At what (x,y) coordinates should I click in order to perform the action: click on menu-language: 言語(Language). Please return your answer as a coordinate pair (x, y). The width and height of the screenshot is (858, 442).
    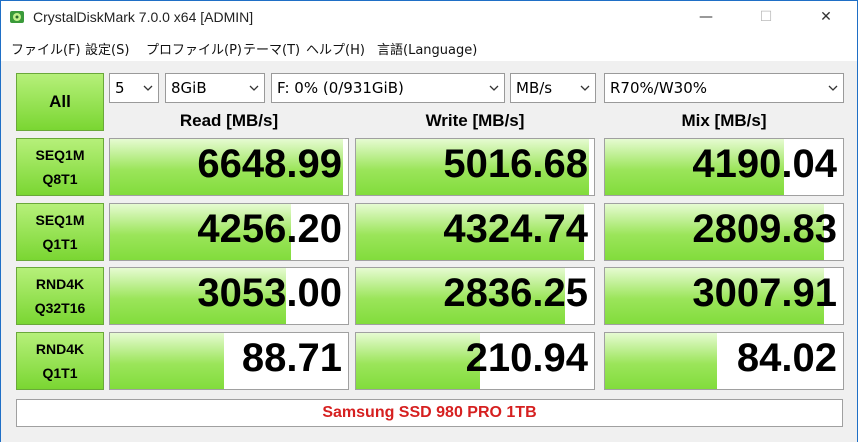
    Looking at the image, I should click on (427, 48).